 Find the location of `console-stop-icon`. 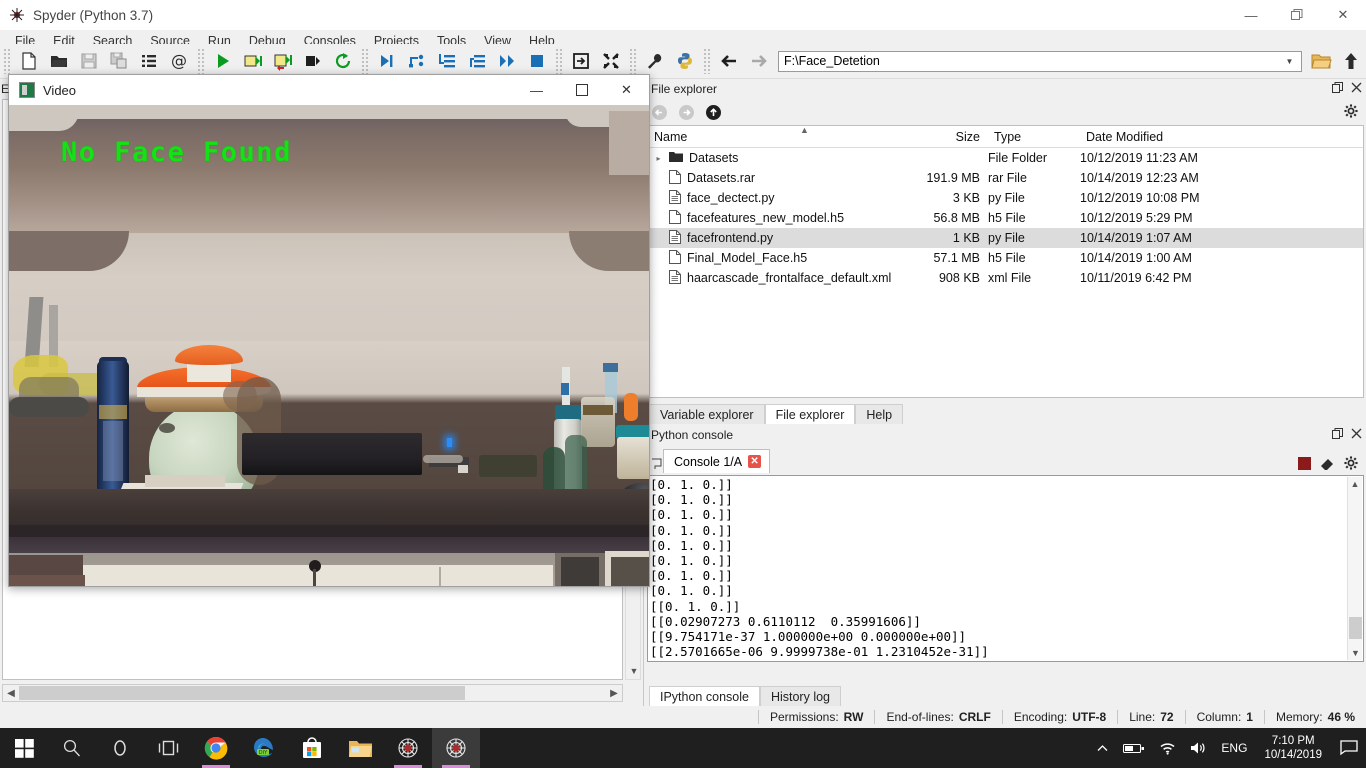

console-stop-icon is located at coordinates (1304, 464).